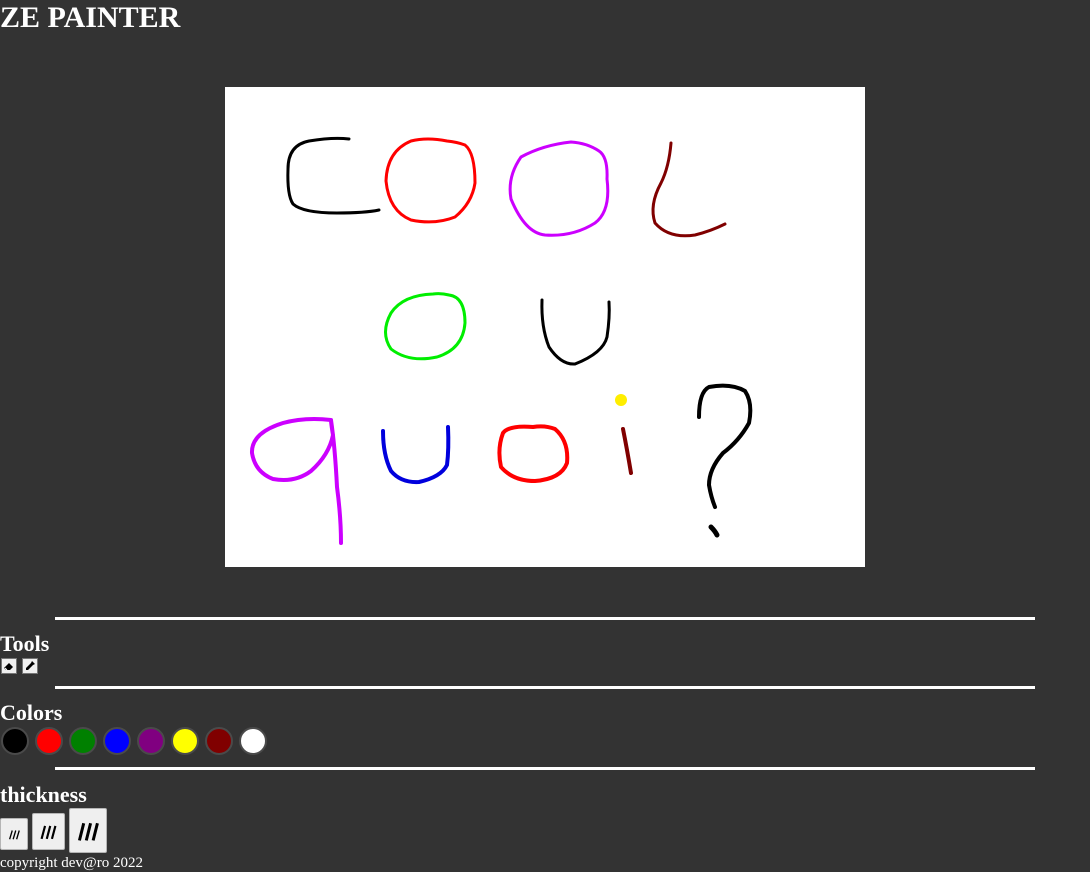 The image size is (1090, 872). I want to click on stroke-letter-i-stem, so click(627, 451).